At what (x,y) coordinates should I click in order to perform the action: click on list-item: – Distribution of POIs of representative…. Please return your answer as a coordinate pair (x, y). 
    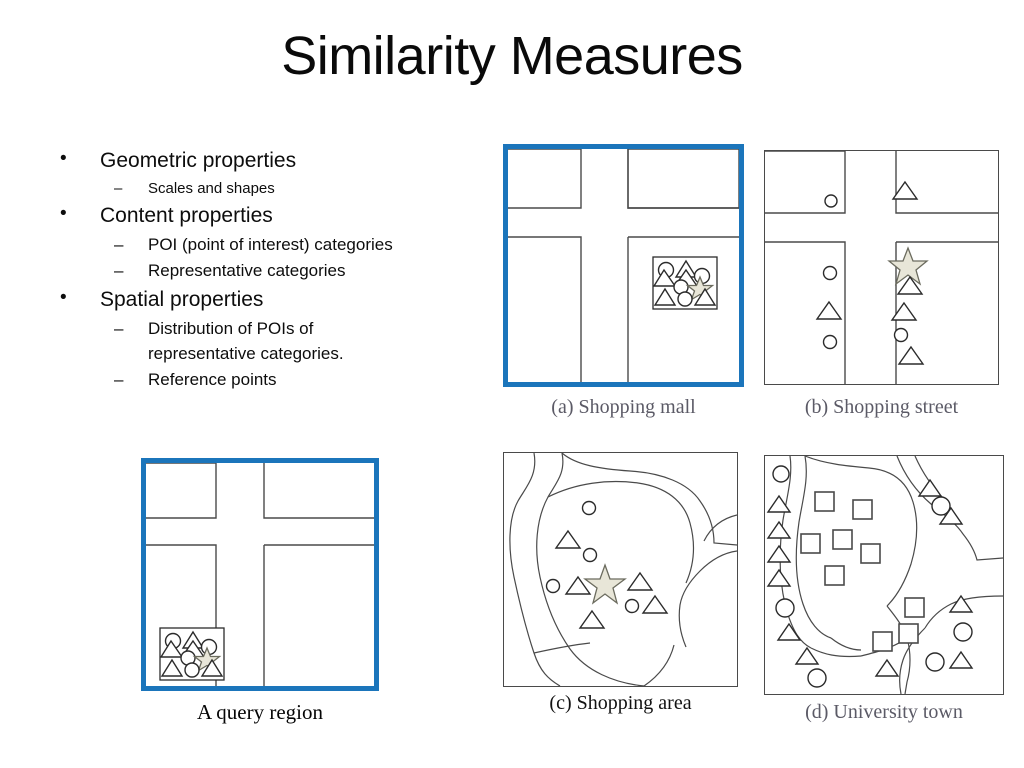
    Looking at the image, I should click on (225, 342).